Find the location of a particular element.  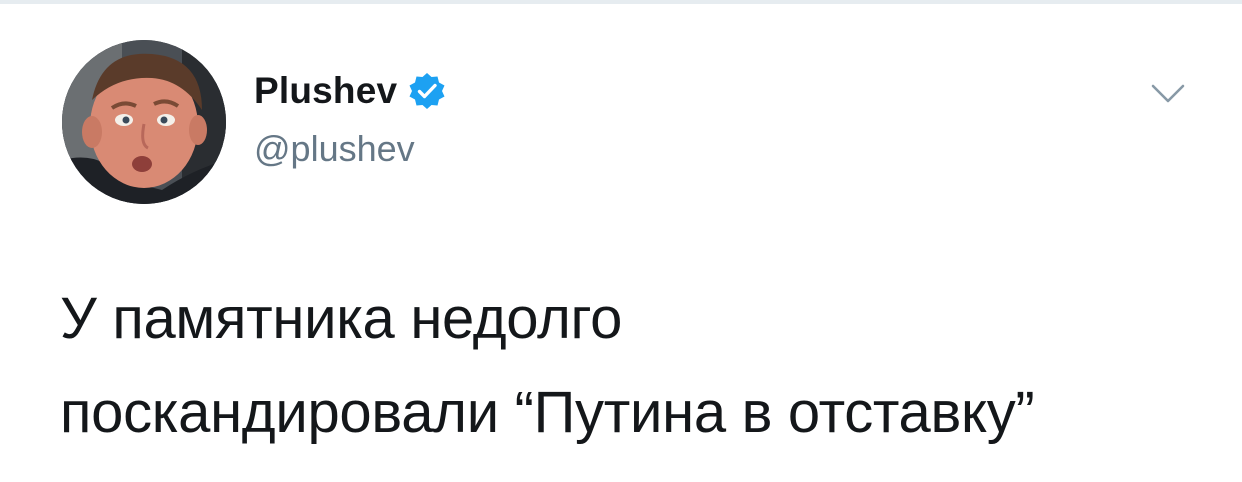

verified-badge-icon is located at coordinates (427, 91).